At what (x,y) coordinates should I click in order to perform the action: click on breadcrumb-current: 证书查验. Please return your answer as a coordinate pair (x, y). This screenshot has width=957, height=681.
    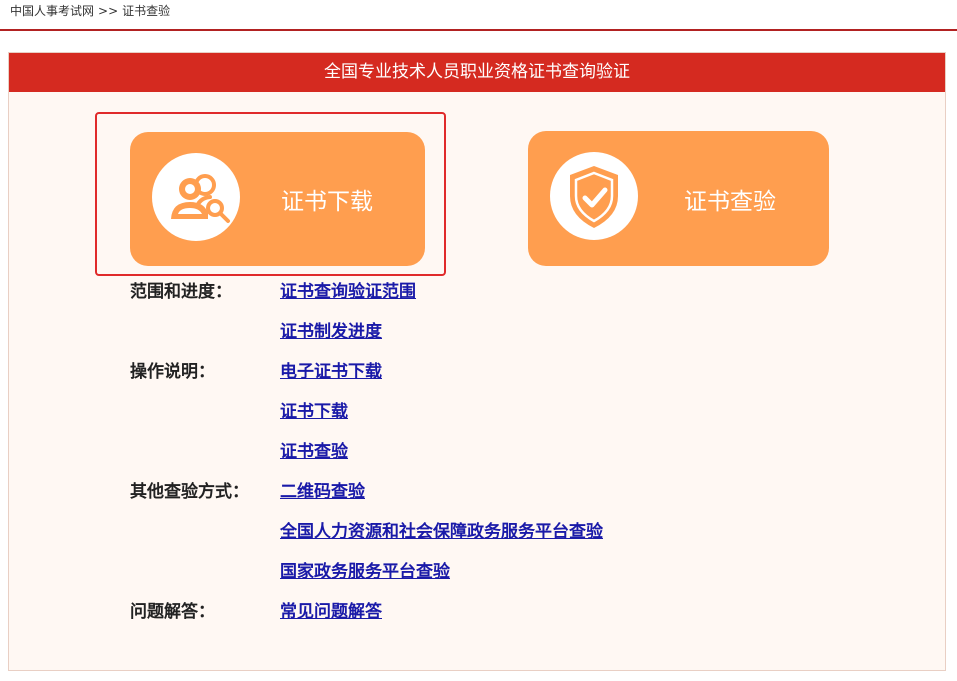
    Looking at the image, I should click on (146, 11).